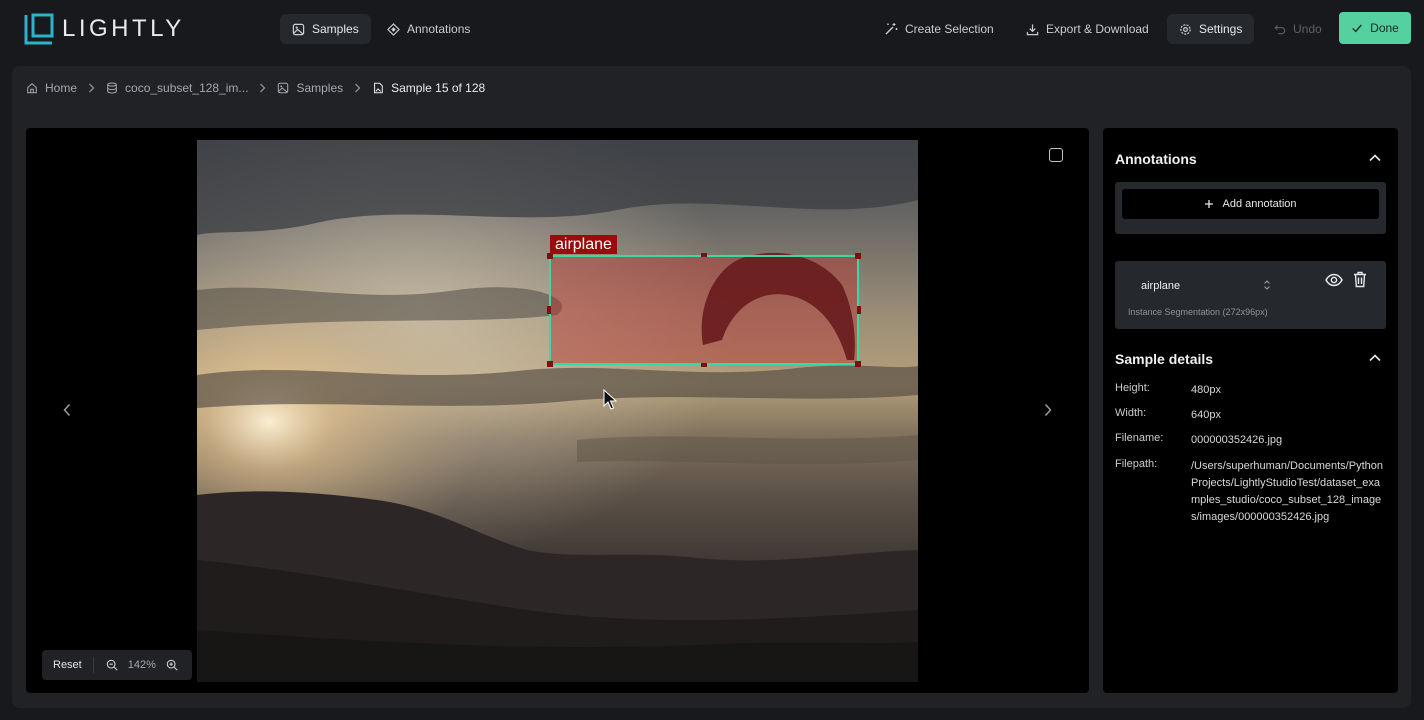 Image resolution: width=1424 pixels, height=720 pixels. Describe the element at coordinates (283, 88) in the screenshot. I see `images-icon` at that location.